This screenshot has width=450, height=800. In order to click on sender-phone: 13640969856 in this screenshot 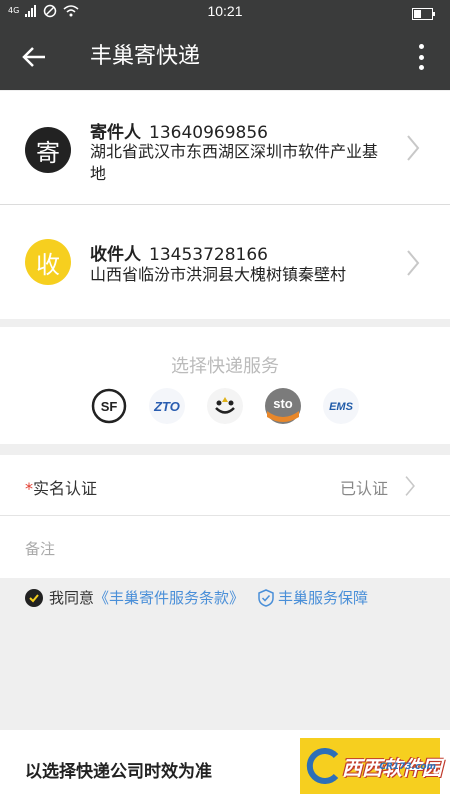, I will do `click(208, 133)`.